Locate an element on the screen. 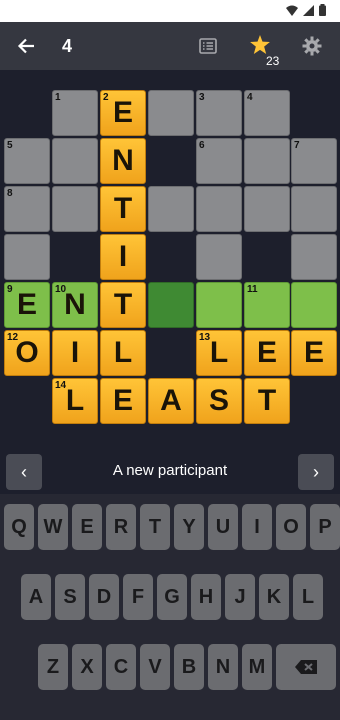  key-u: U is located at coordinates (223, 527).